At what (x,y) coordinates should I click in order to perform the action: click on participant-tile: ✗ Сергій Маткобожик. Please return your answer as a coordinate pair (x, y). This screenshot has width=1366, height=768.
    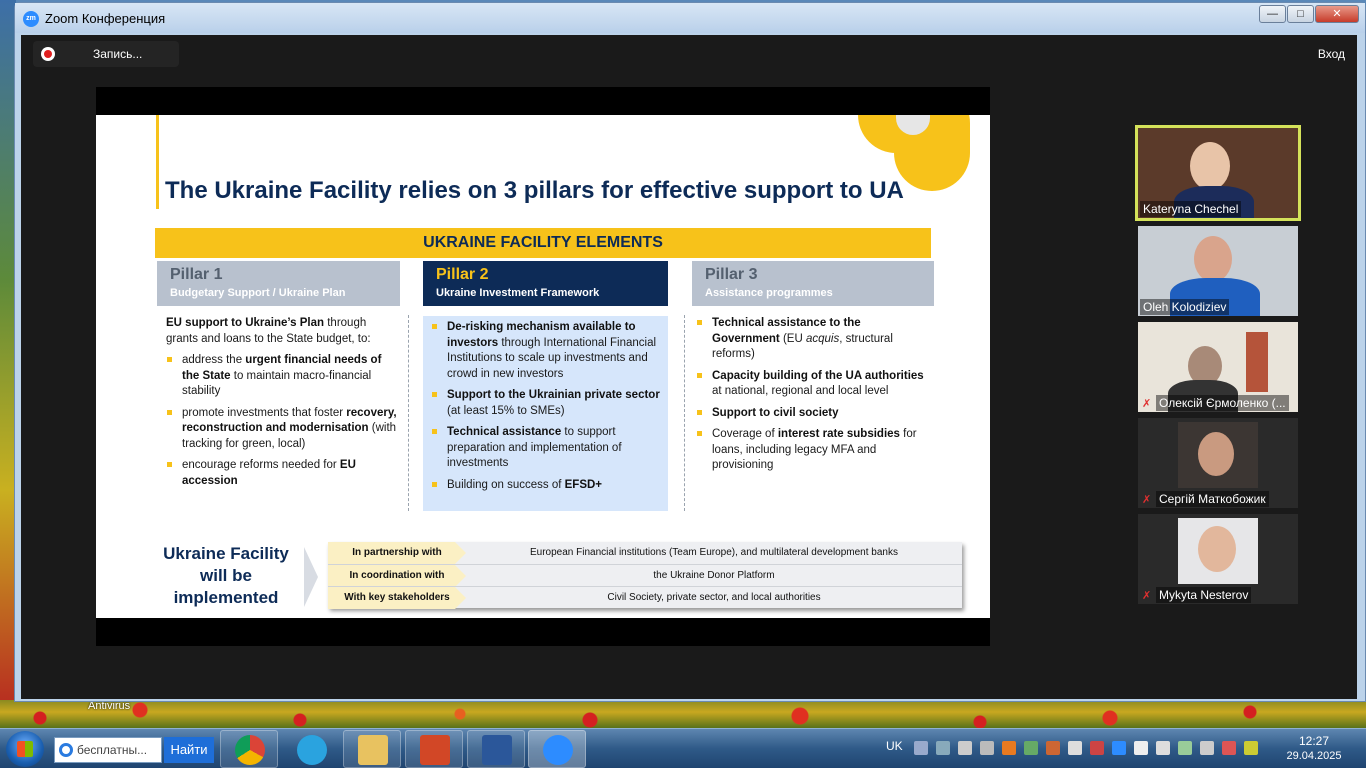
    Looking at the image, I should click on (1218, 463).